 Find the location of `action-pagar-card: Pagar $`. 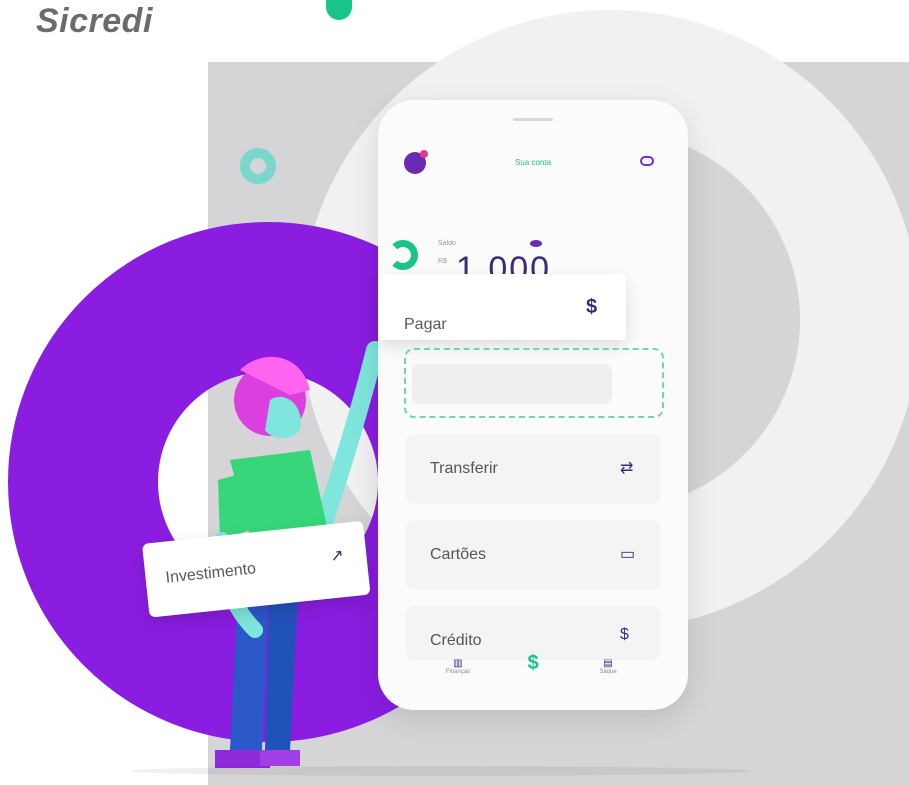

action-pagar-card: Pagar $ is located at coordinates (502, 307).